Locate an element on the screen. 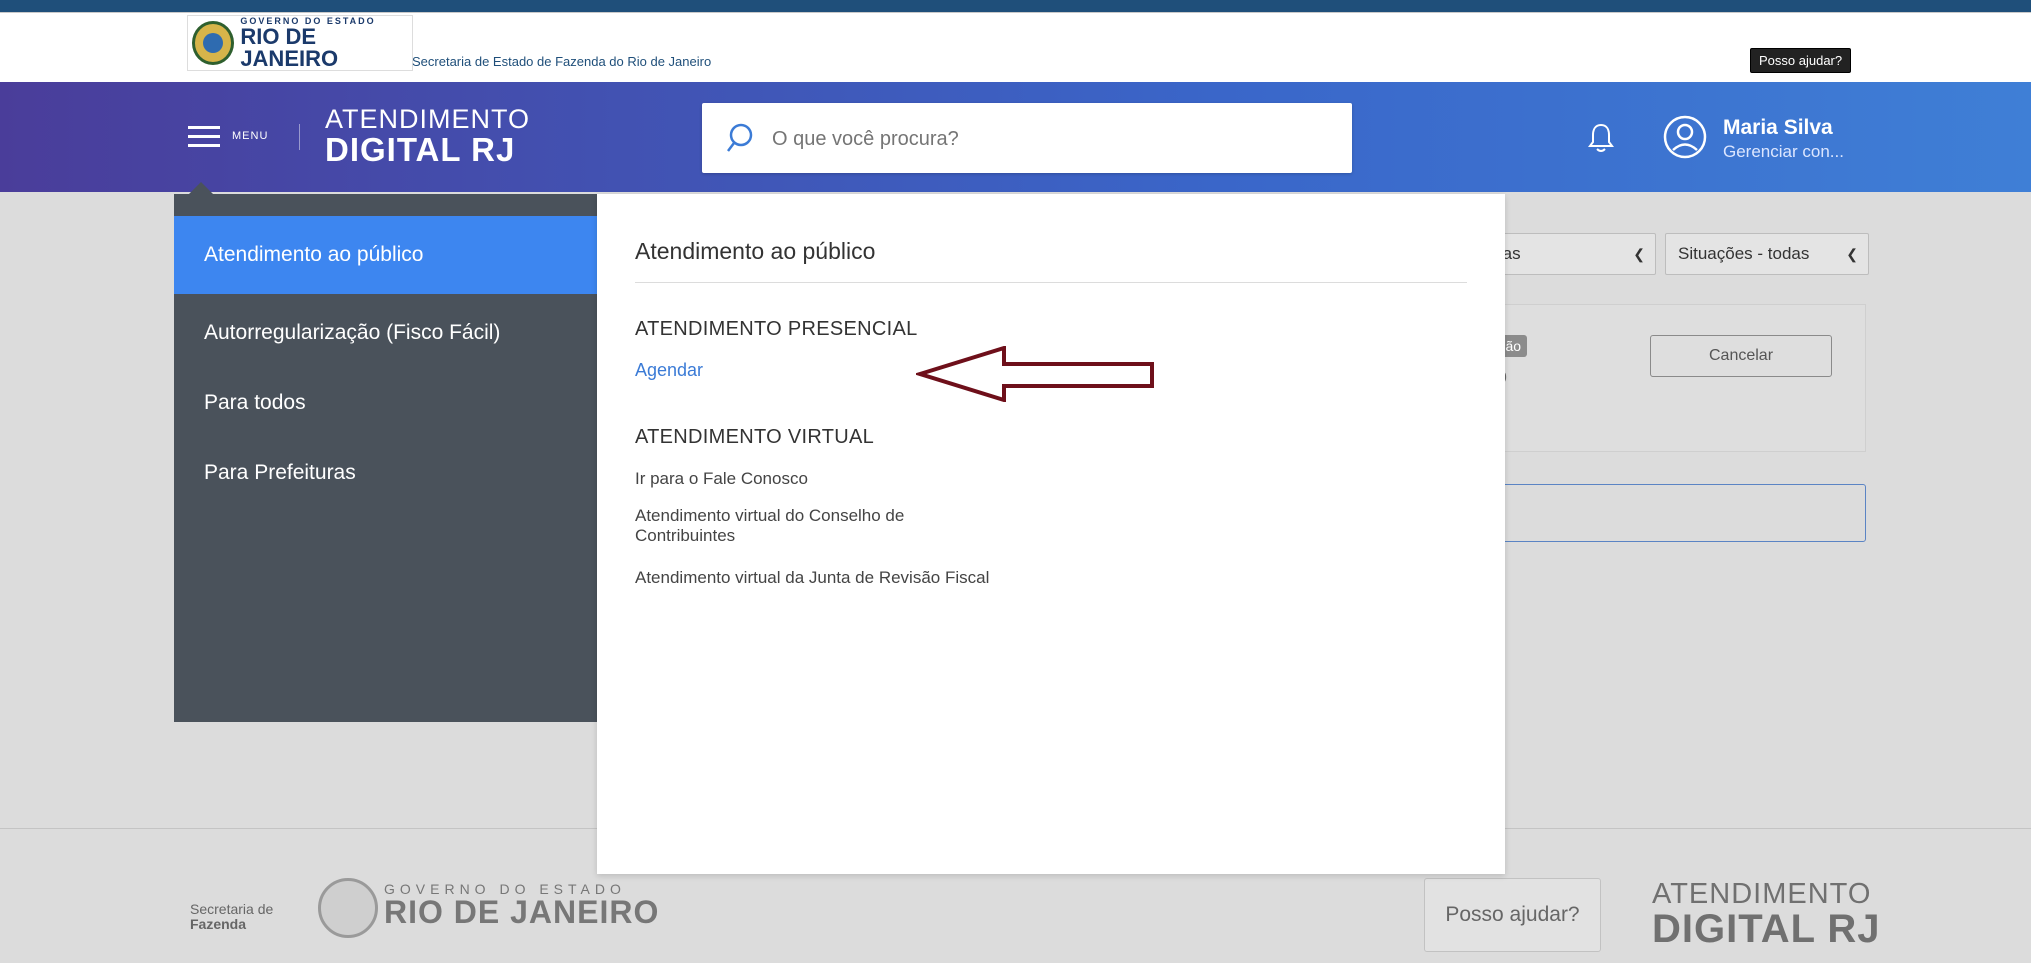 The image size is (2031, 963). search-icon is located at coordinates (740, 137).